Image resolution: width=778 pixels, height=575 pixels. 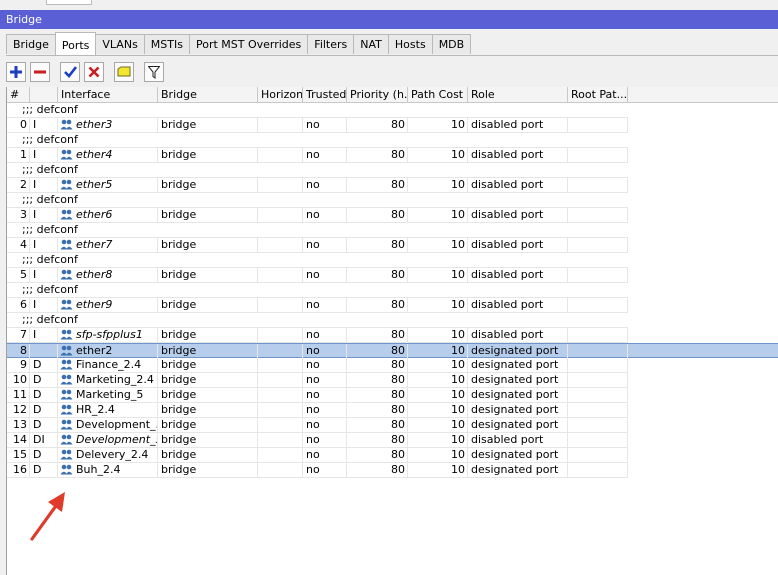 What do you see at coordinates (451, 44) in the screenshot?
I see `tab-mdb: MDB` at bounding box center [451, 44].